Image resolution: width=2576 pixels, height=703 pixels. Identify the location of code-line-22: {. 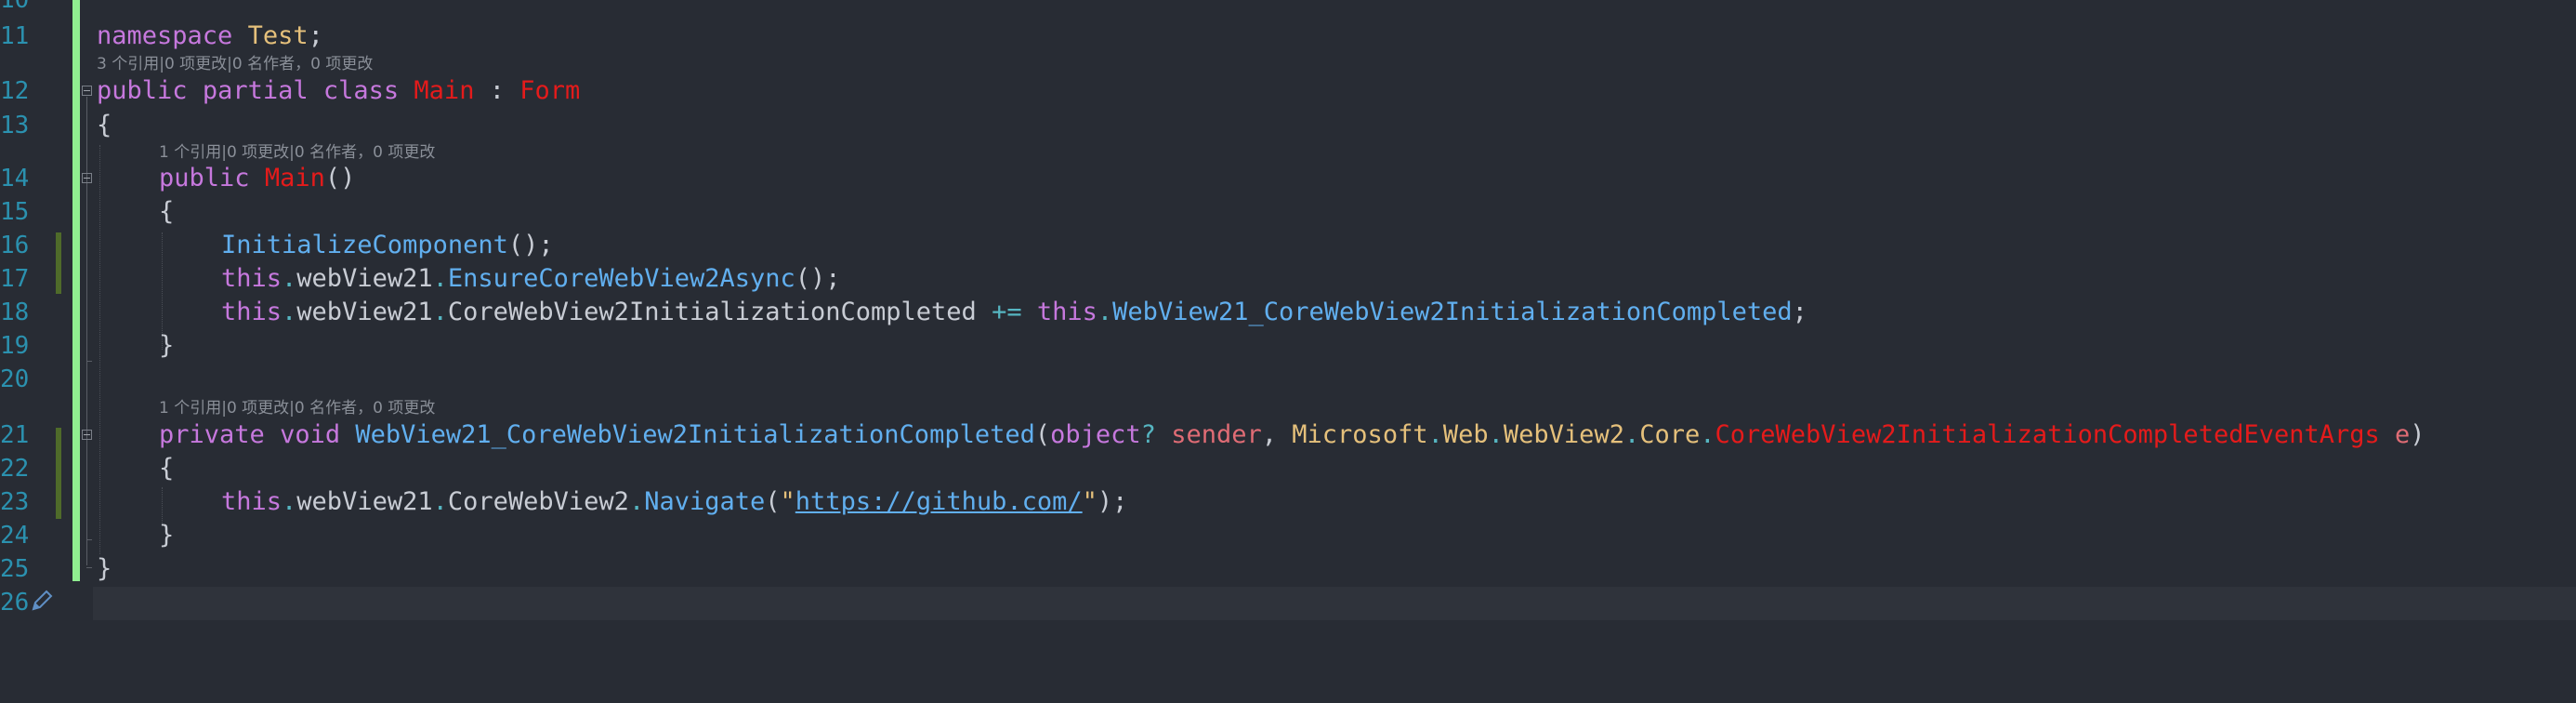
(166, 468).